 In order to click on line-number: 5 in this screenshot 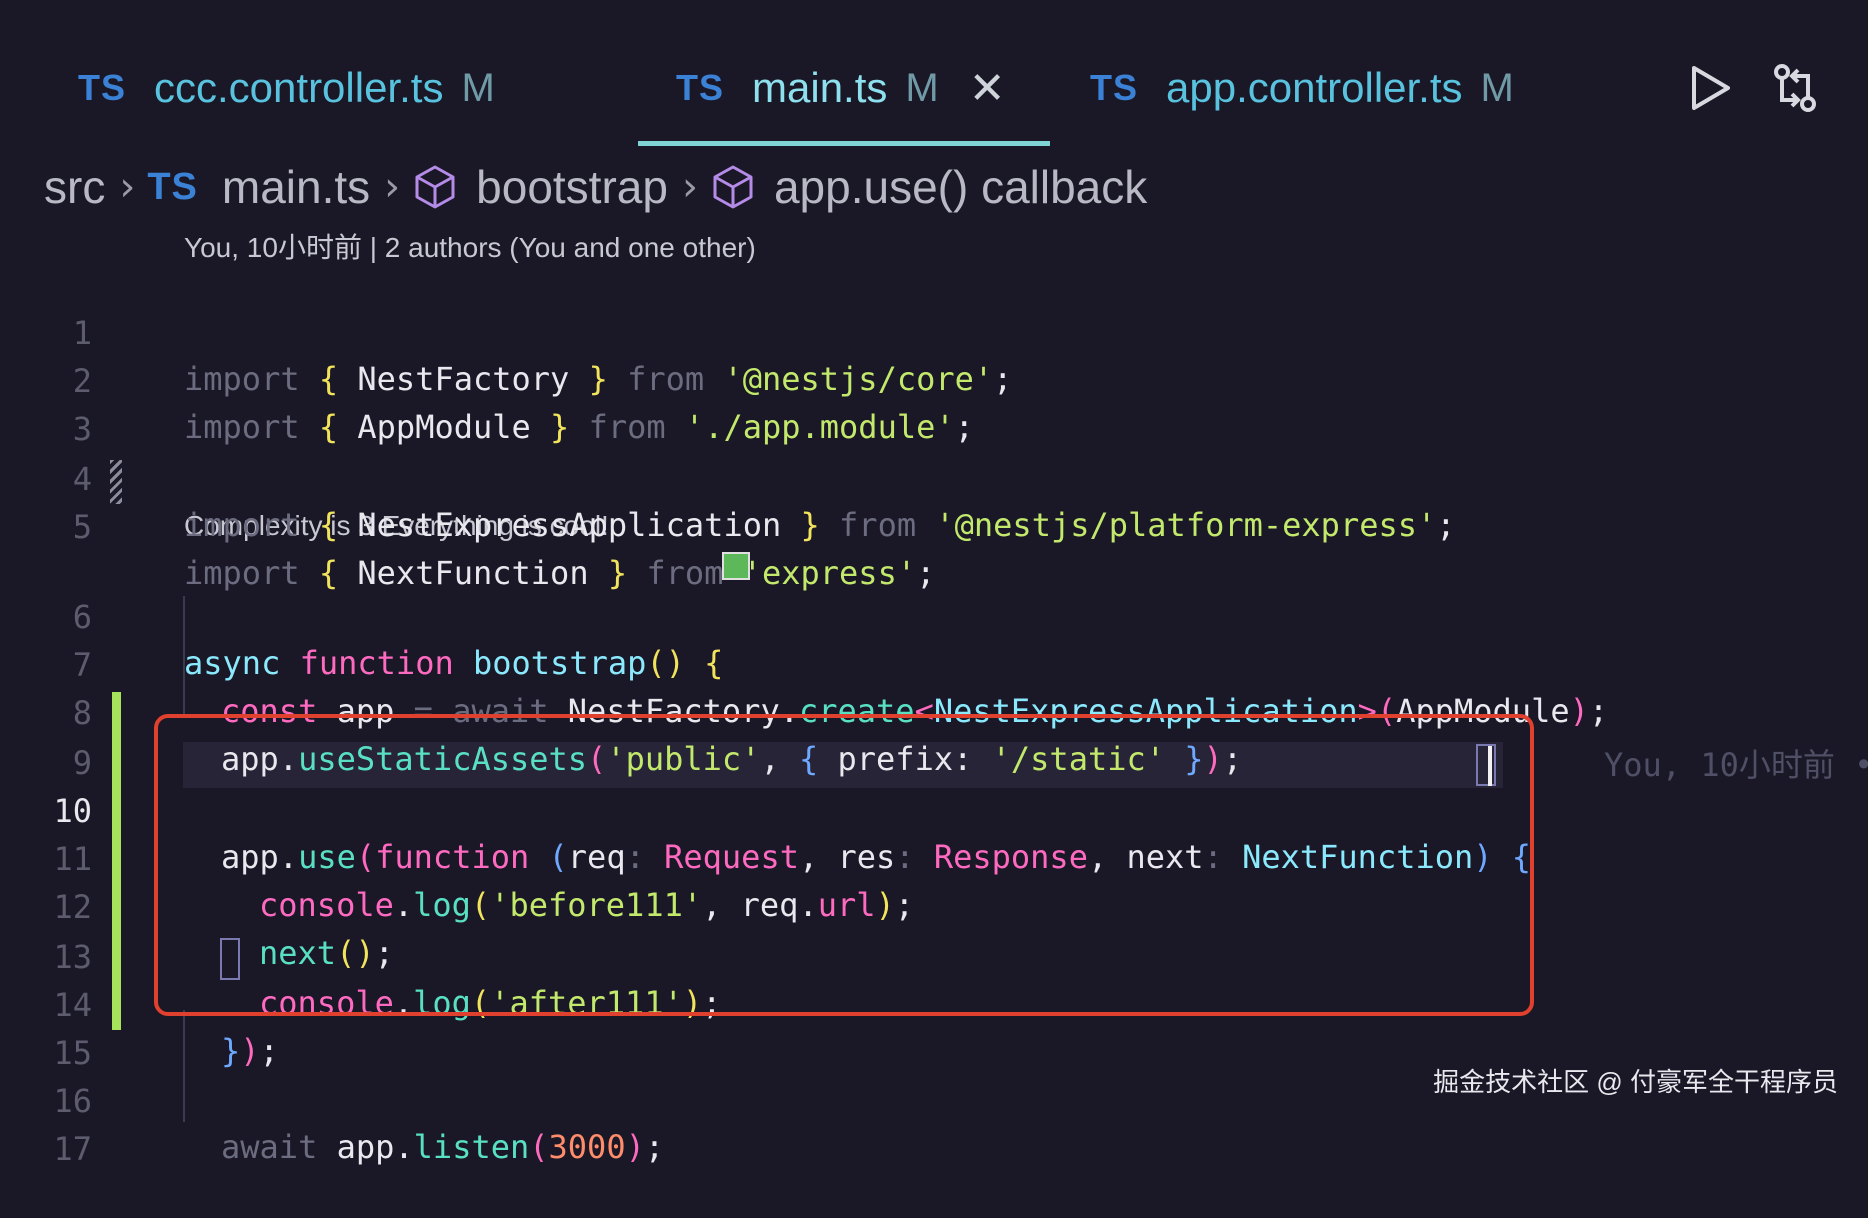, I will do `click(82, 527)`.